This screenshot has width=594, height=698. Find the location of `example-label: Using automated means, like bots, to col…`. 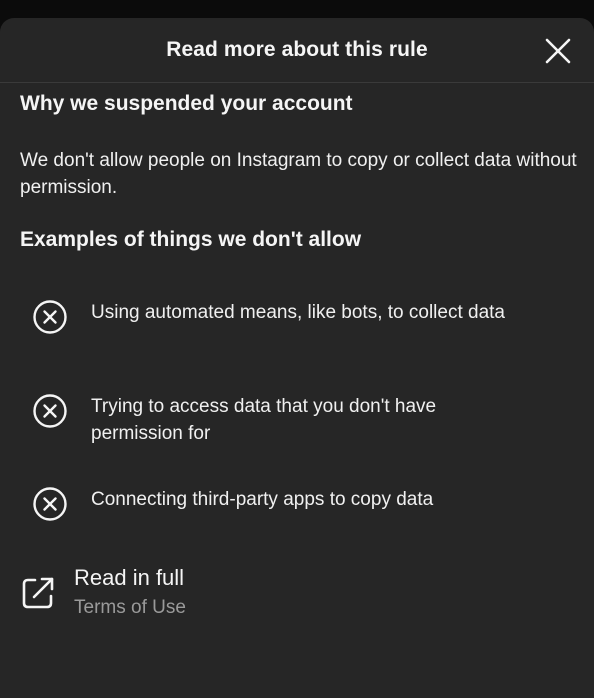

example-label: Using automated means, like bots, to col… is located at coordinates (298, 312).